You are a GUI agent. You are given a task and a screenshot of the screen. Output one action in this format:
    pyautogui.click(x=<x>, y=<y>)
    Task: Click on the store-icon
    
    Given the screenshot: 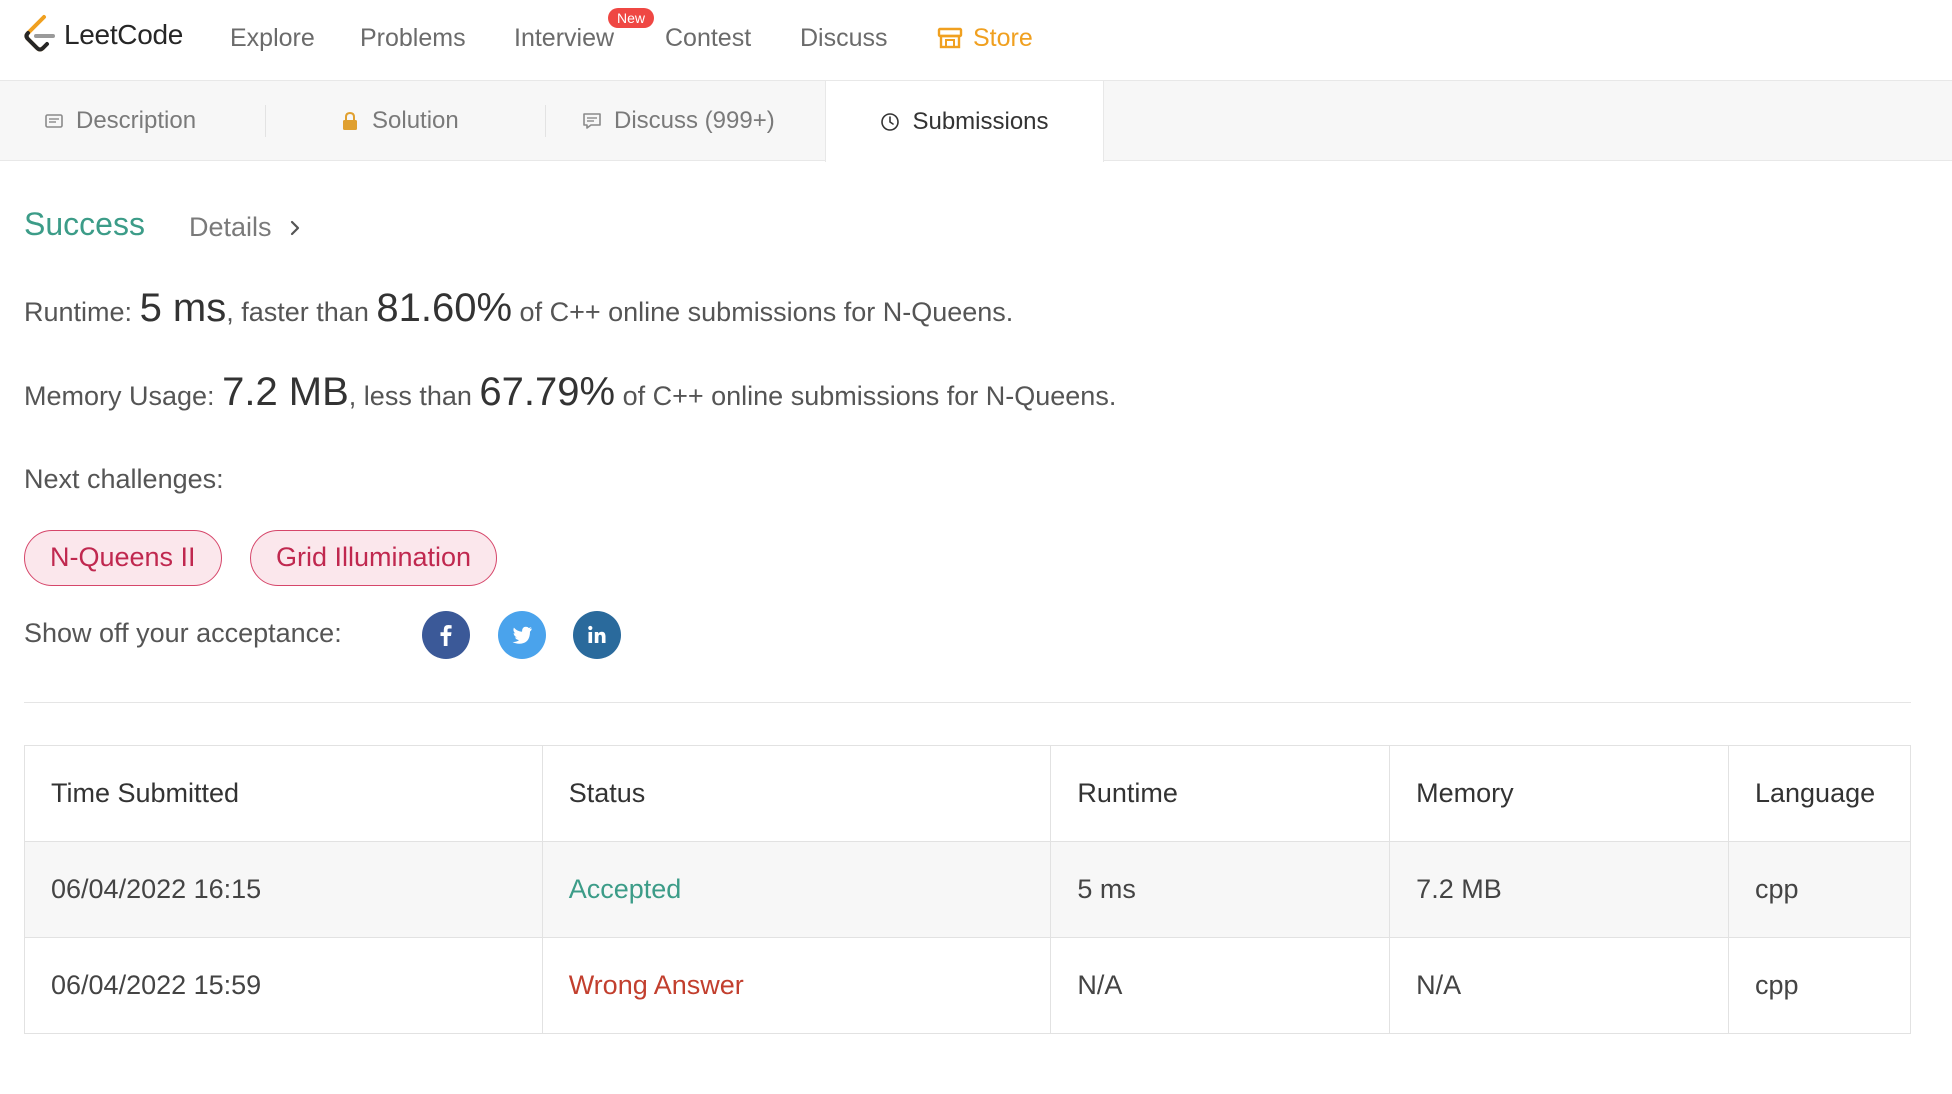 What is the action you would take?
    pyautogui.click(x=950, y=38)
    